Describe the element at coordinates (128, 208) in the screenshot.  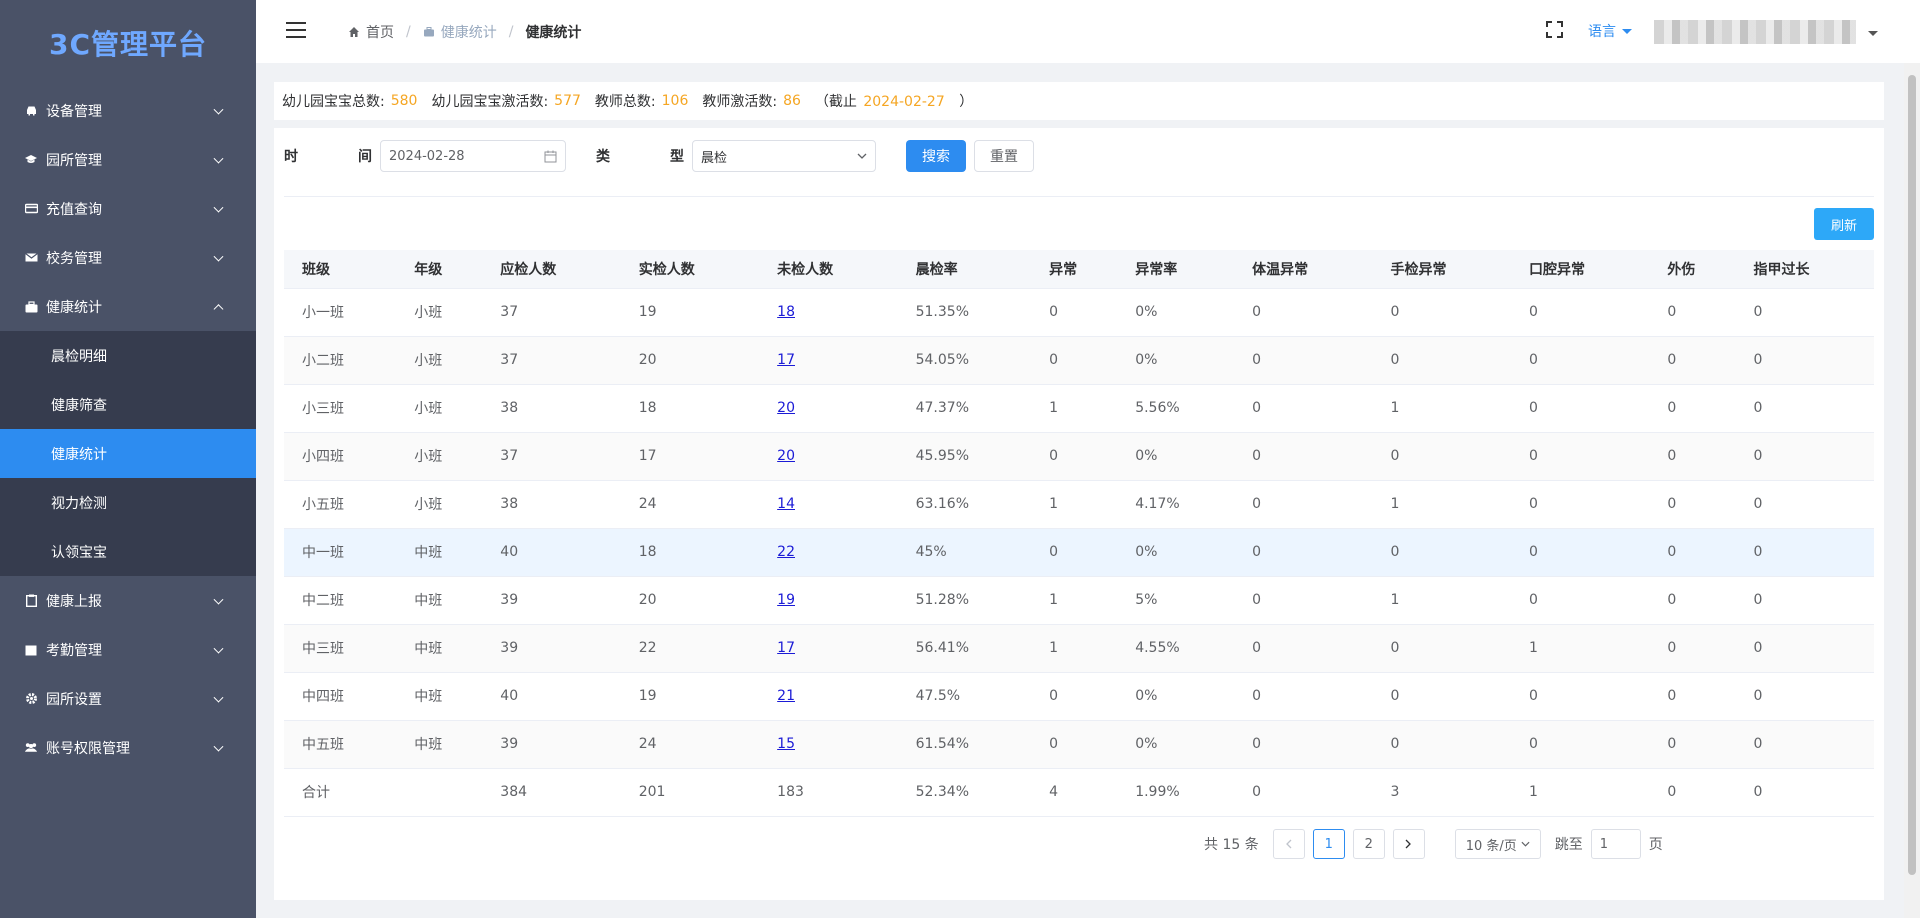
I see `sidebar-item-2: 充值查询` at that location.